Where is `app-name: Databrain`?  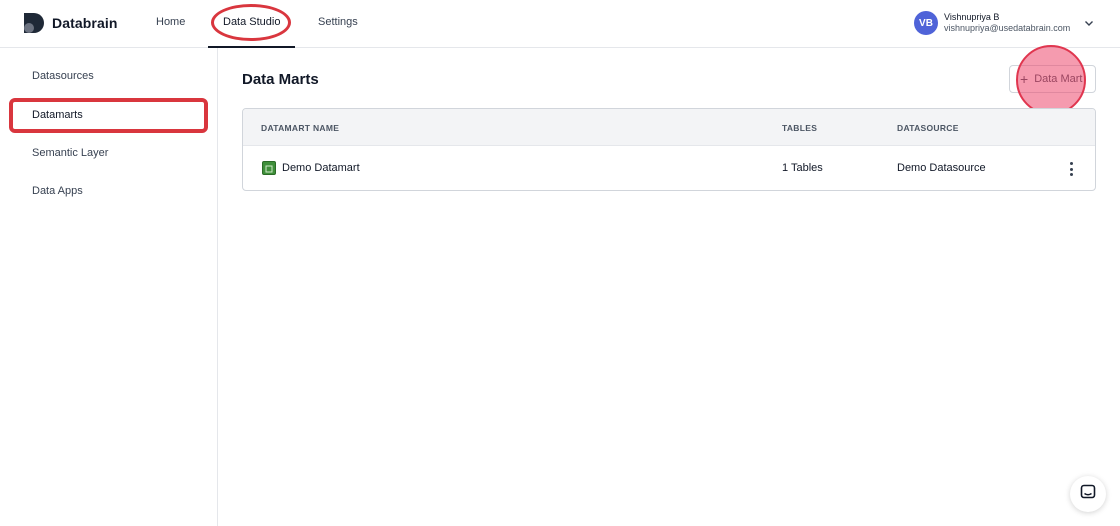
app-name: Databrain is located at coordinates (85, 23).